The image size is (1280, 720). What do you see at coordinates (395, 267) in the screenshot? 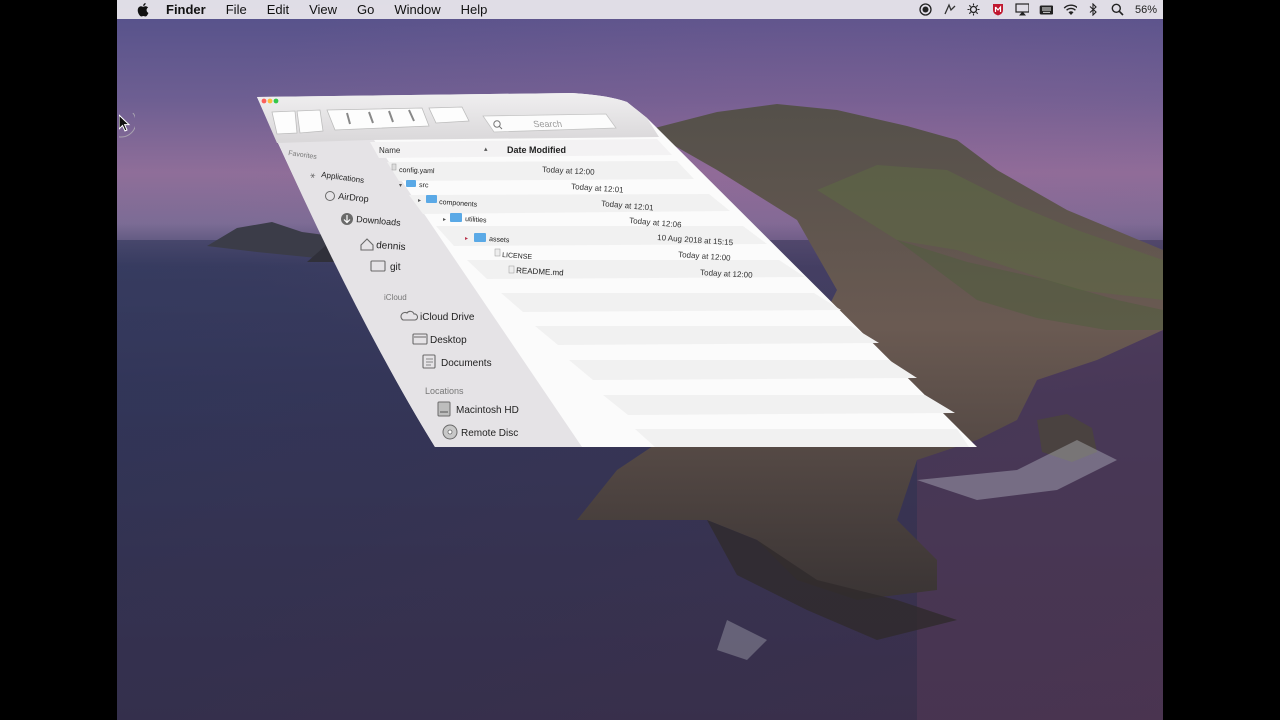
I see `sidebar-item-label: git` at bounding box center [395, 267].